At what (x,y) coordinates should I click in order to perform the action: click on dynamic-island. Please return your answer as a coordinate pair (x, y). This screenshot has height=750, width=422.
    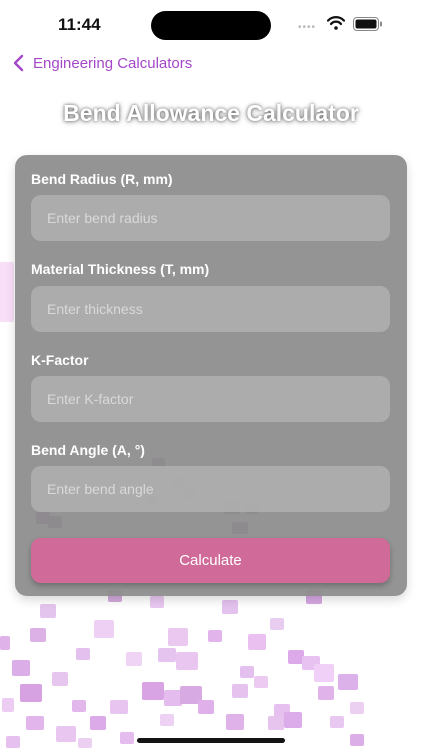
    Looking at the image, I should click on (211, 25).